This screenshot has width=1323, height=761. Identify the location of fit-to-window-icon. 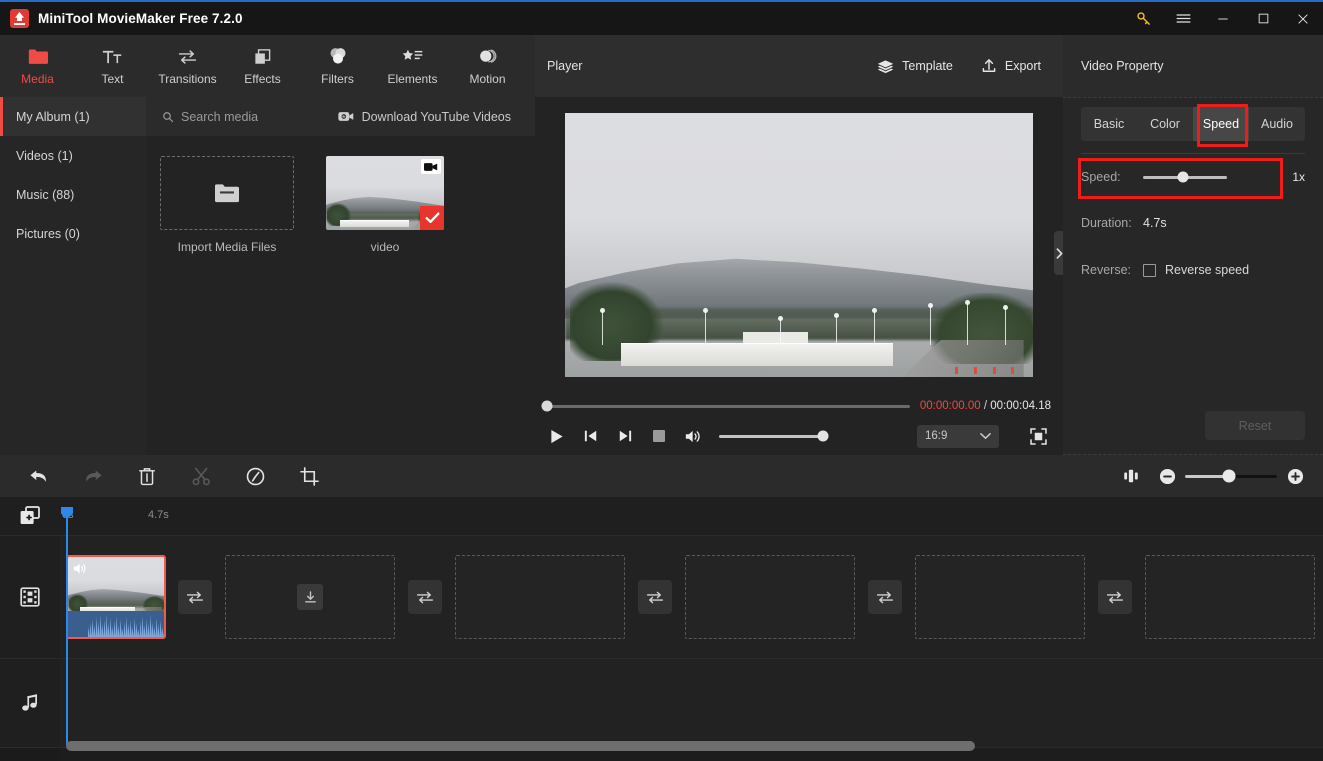
(1131, 476).